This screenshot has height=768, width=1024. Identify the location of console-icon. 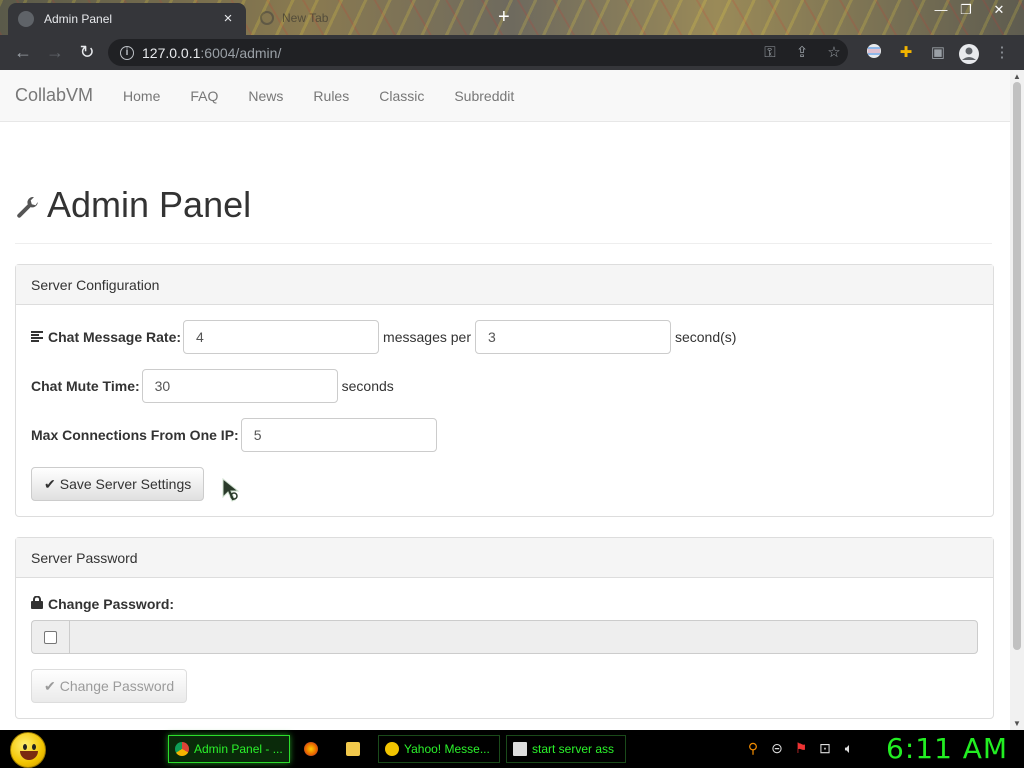
(520, 749).